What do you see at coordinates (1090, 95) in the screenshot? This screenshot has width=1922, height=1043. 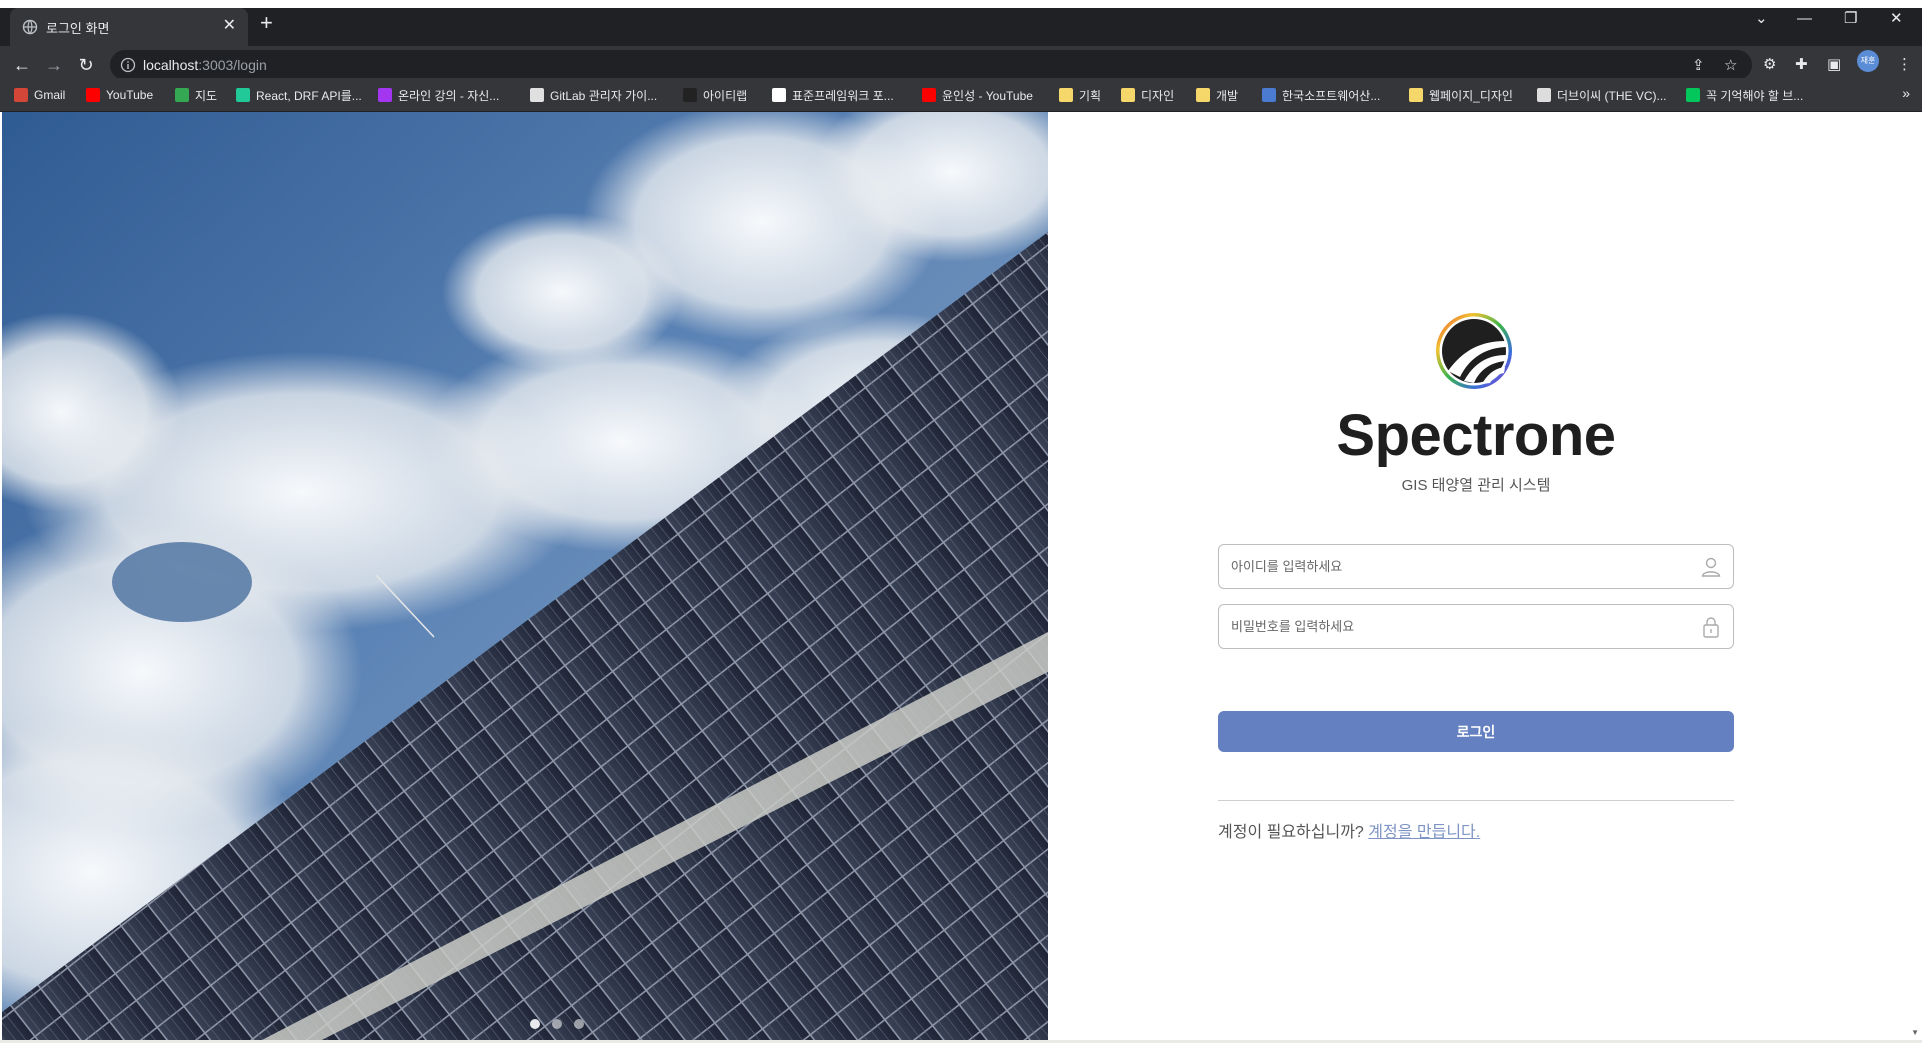 I see `bookmark-label: 기획` at bounding box center [1090, 95].